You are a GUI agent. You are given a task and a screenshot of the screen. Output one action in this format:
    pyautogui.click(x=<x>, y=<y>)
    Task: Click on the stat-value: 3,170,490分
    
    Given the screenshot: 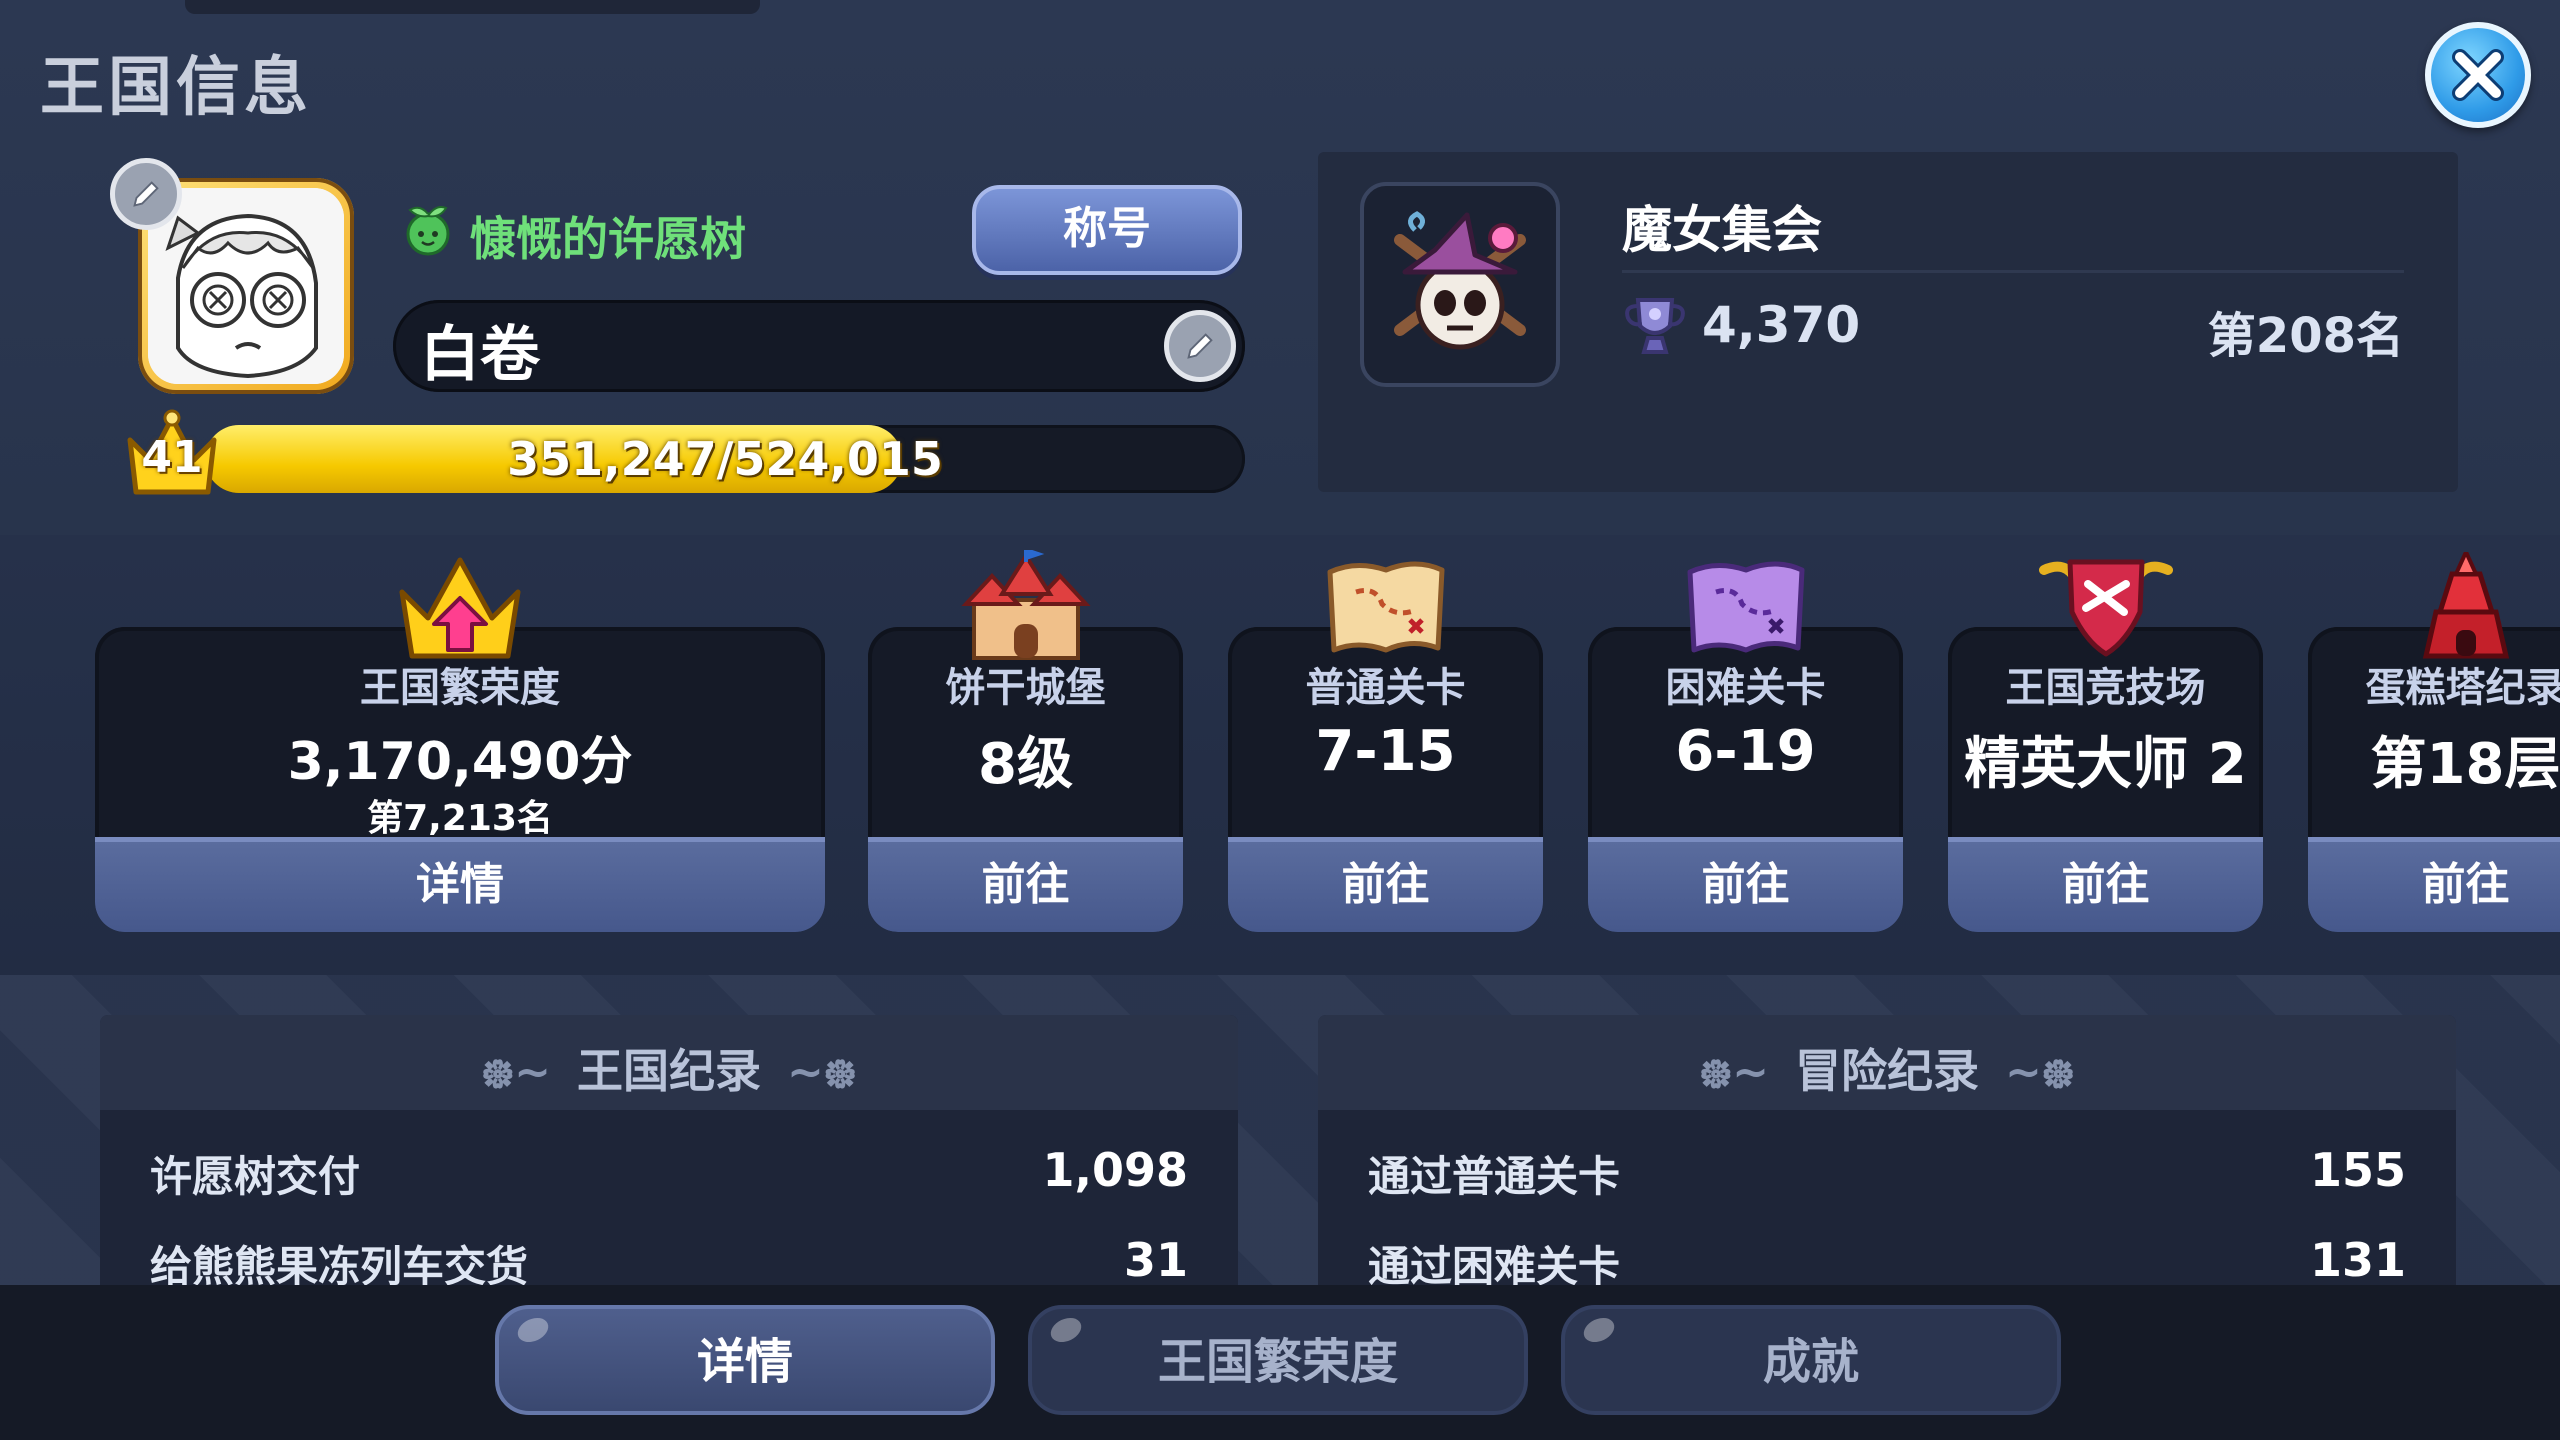 What is the action you would take?
    pyautogui.click(x=460, y=762)
    